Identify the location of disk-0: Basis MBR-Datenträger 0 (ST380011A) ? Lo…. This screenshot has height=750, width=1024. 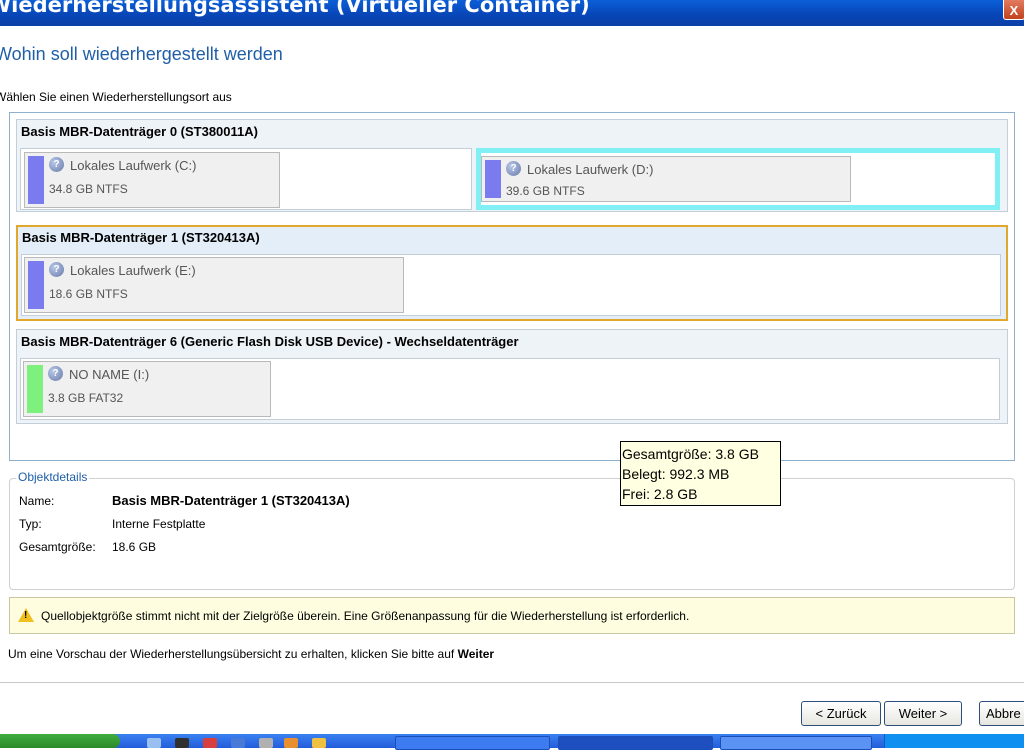
(512, 165).